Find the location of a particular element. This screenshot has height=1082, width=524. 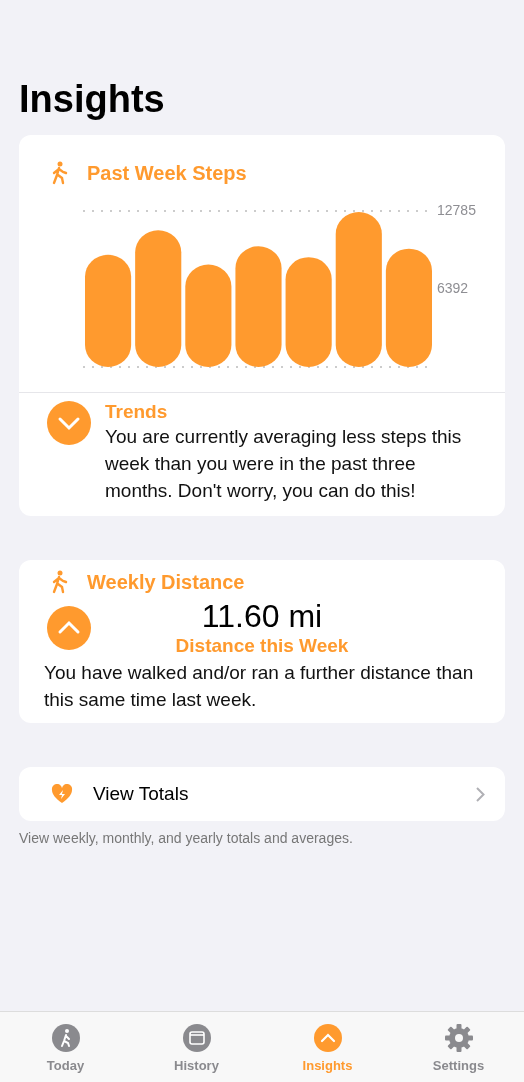

page-title: Insights is located at coordinates (92, 99).